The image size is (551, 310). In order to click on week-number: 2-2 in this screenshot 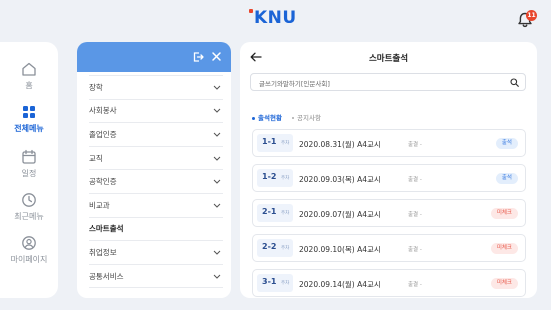, I will do `click(269, 246)`.